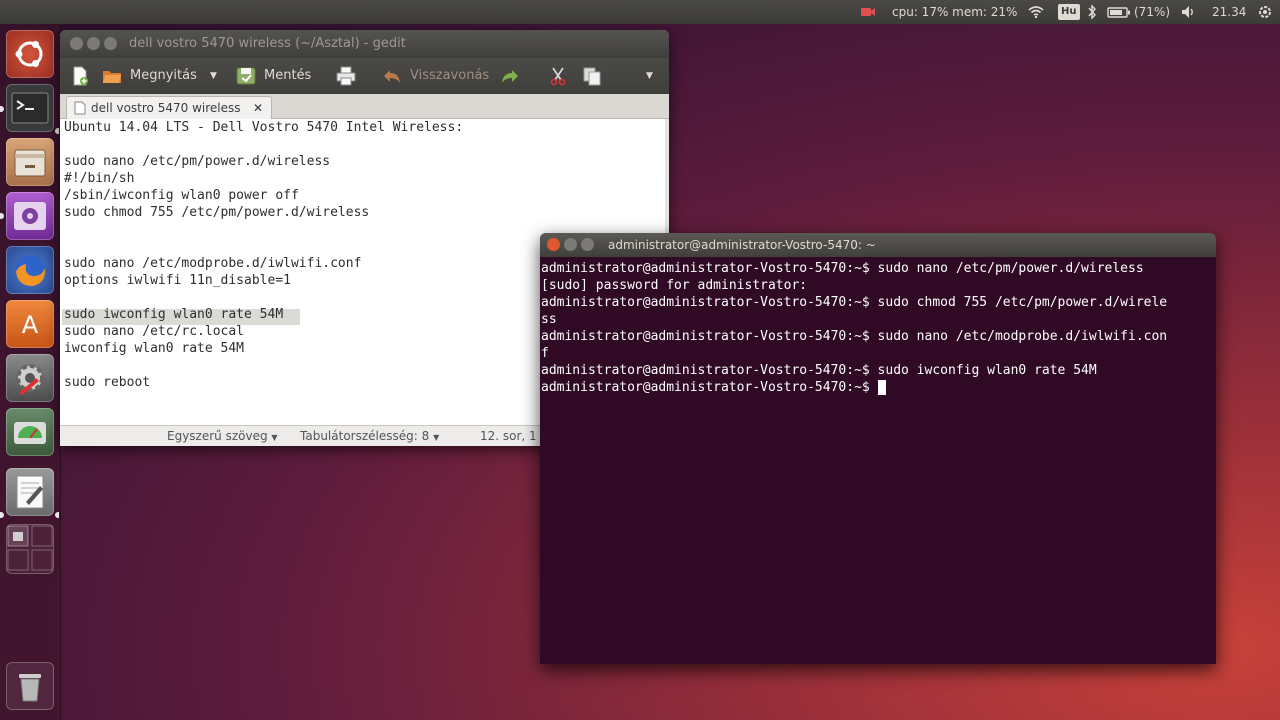 The image size is (1280, 720). I want to click on wifi-icon, so click(1036, 12).